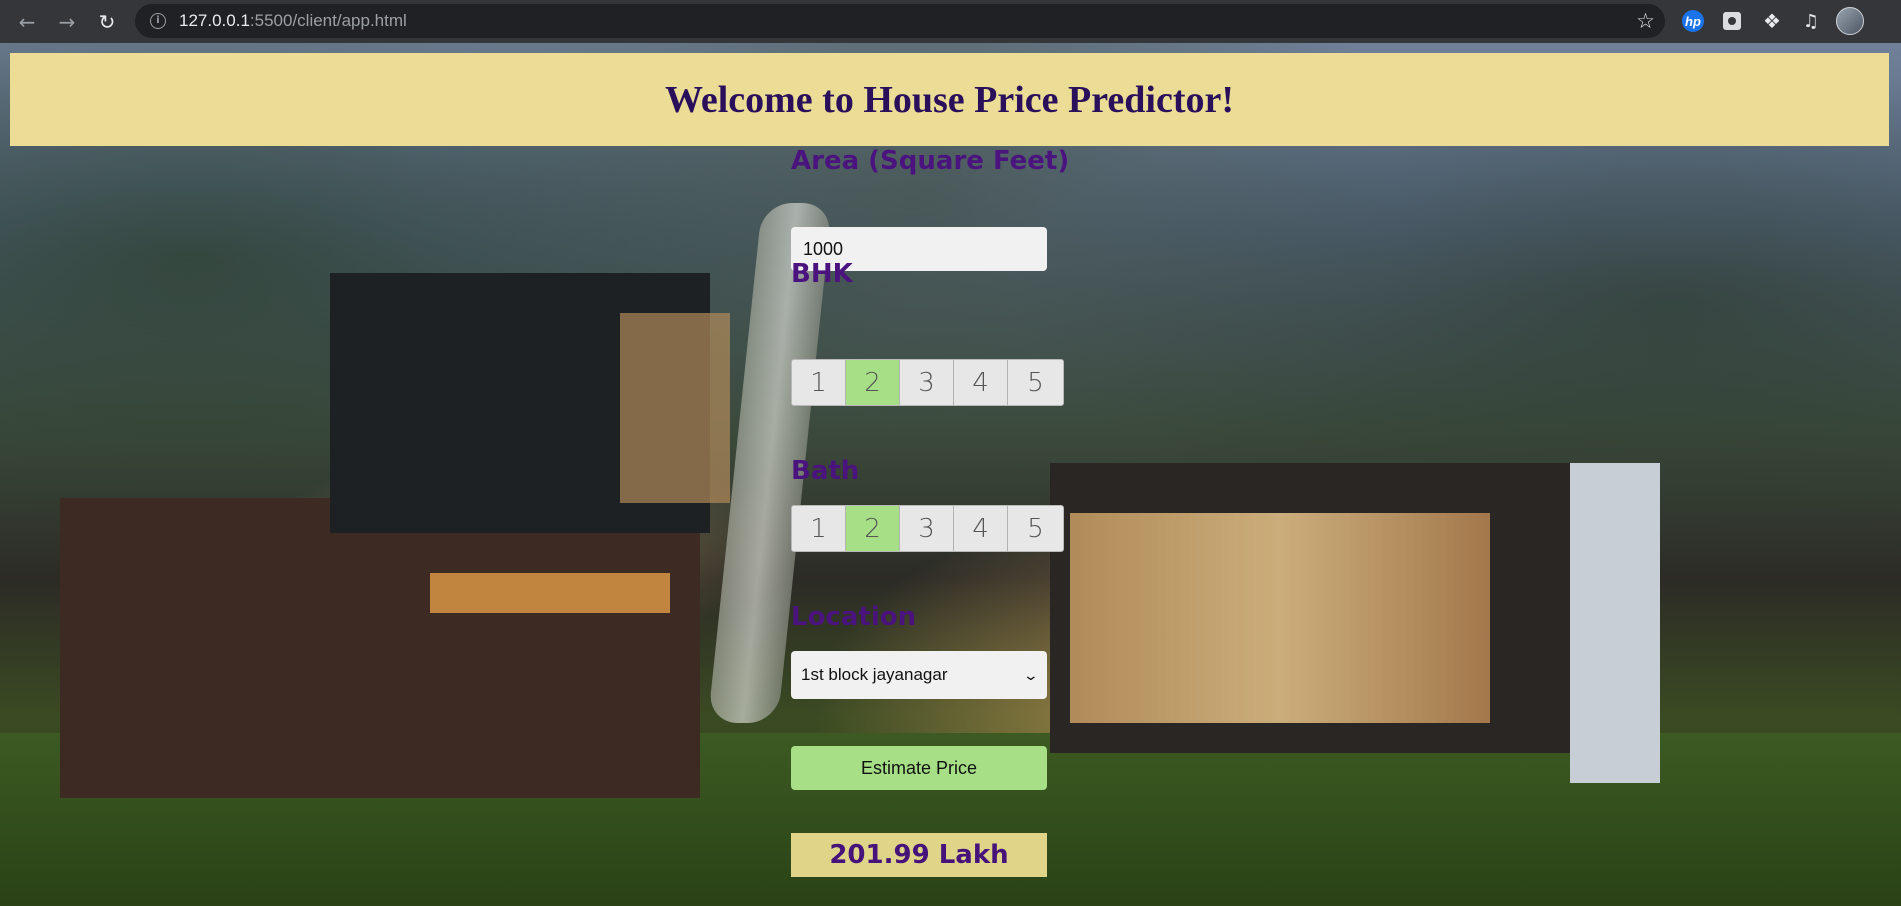 The height and width of the screenshot is (906, 1901). What do you see at coordinates (1811, 21) in the screenshot?
I see `media-icon: ♫` at bounding box center [1811, 21].